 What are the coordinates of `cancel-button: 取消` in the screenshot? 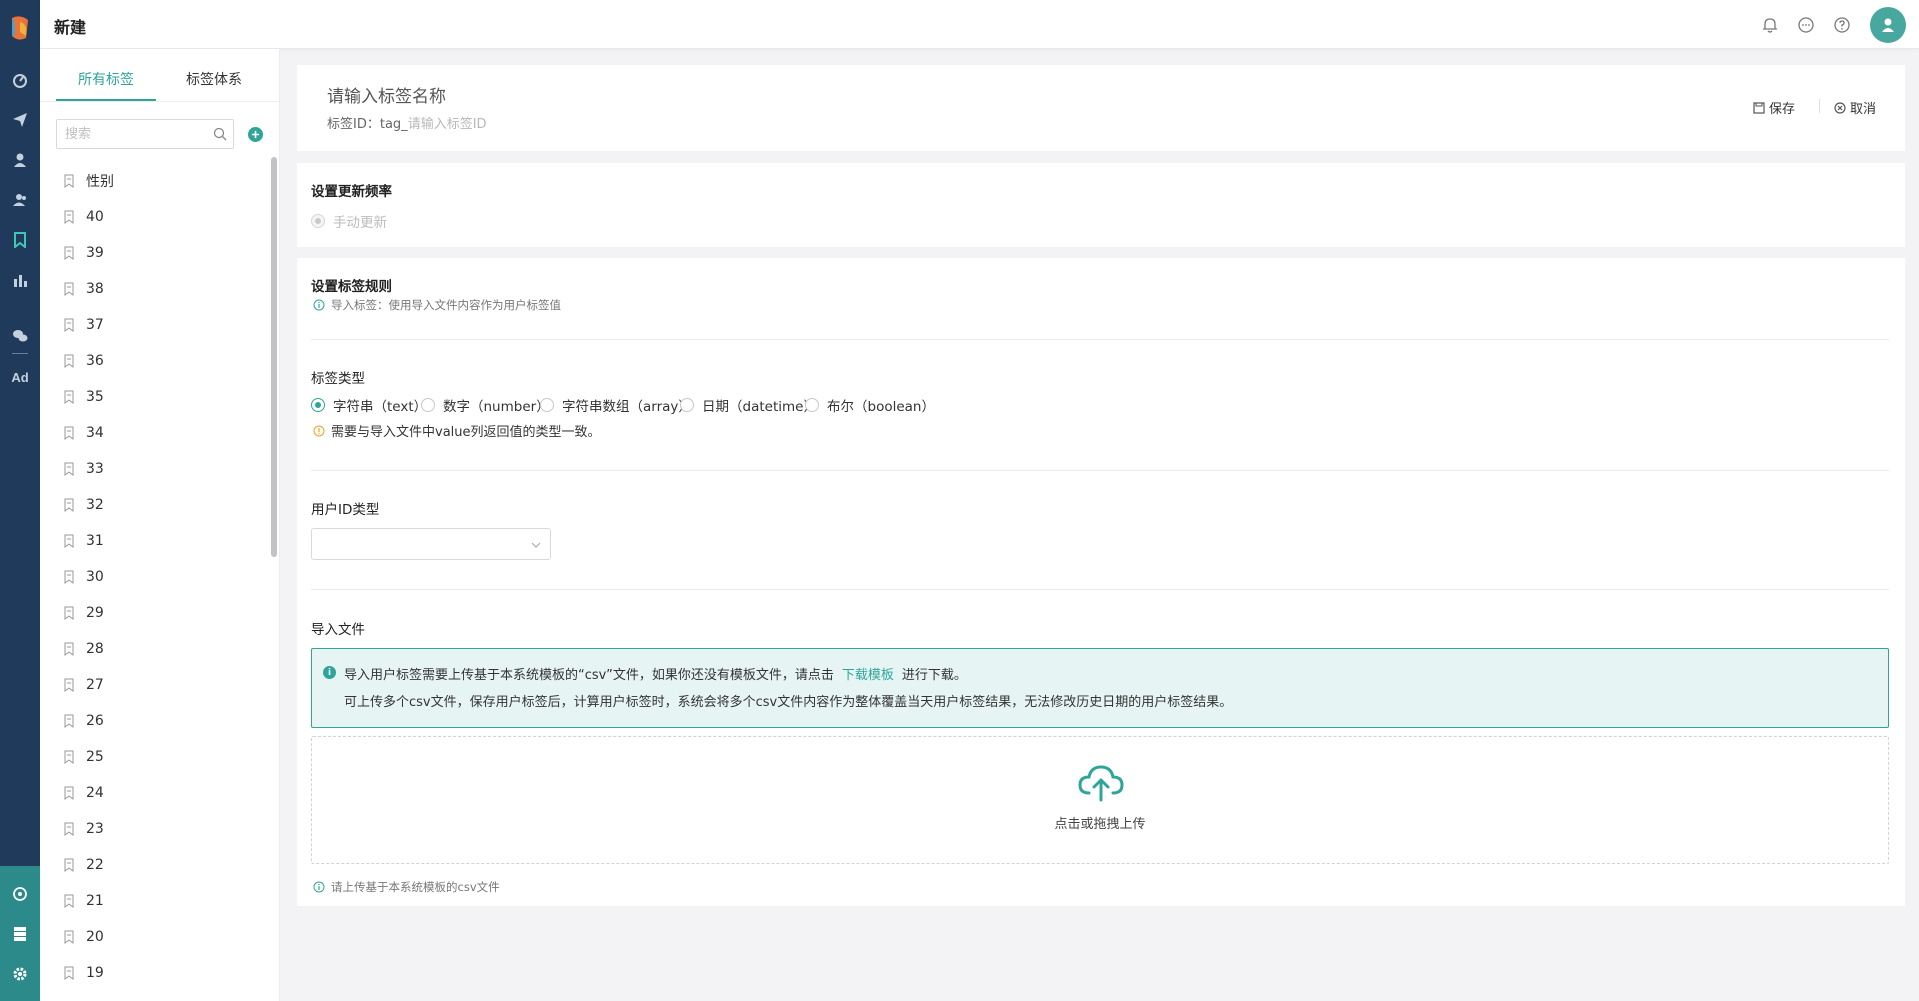 It's located at (1855, 107).